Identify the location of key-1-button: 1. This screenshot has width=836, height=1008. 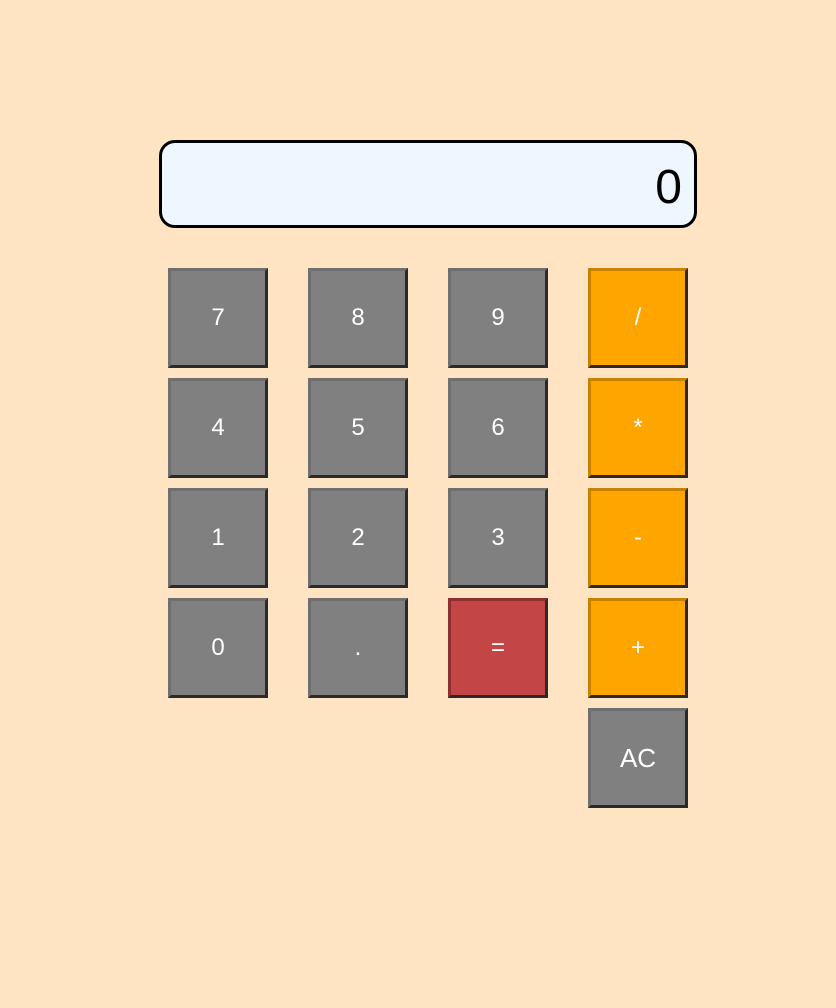
(218, 538).